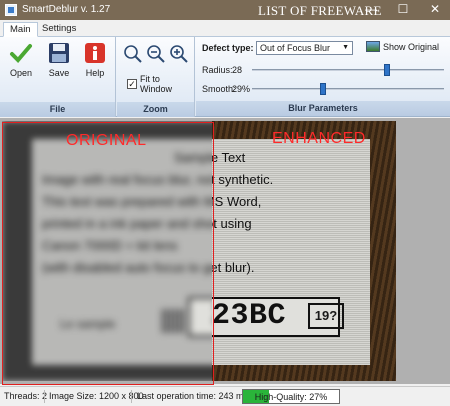 Image resolution: width=450 pixels, height=406 pixels. I want to click on fit-to-window-label: Fit to Window, so click(155, 84).